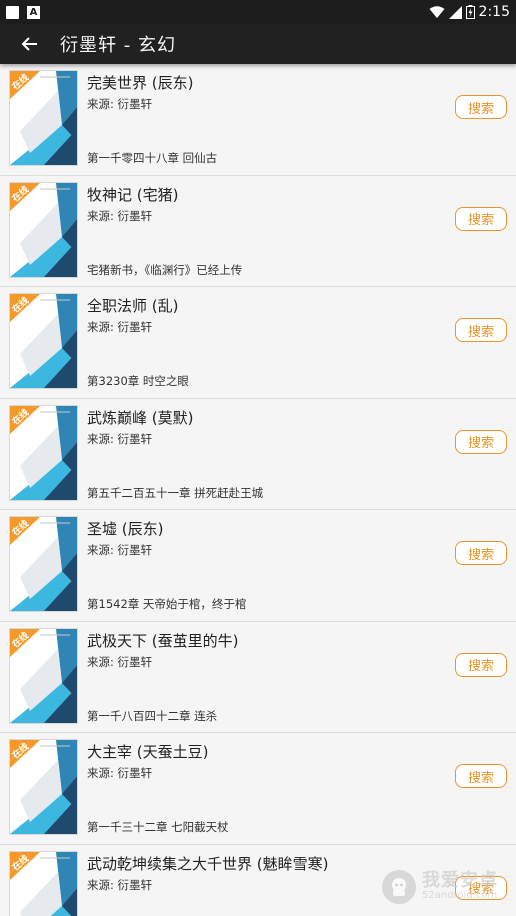  I want to click on book-list-item: 在线 大主宰 (天蚕土豆) 来源: 衍墨轩 第一千三十二章 七阳截天杖 搜索, so click(258, 789).